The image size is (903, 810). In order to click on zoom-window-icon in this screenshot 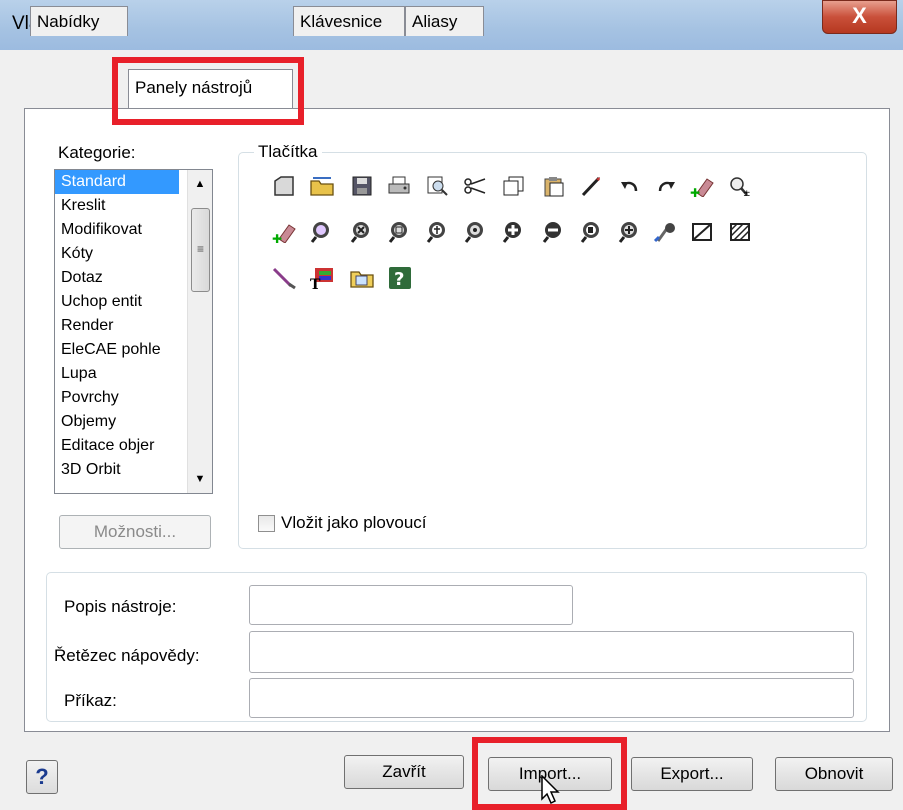, I will do `click(362, 232)`.